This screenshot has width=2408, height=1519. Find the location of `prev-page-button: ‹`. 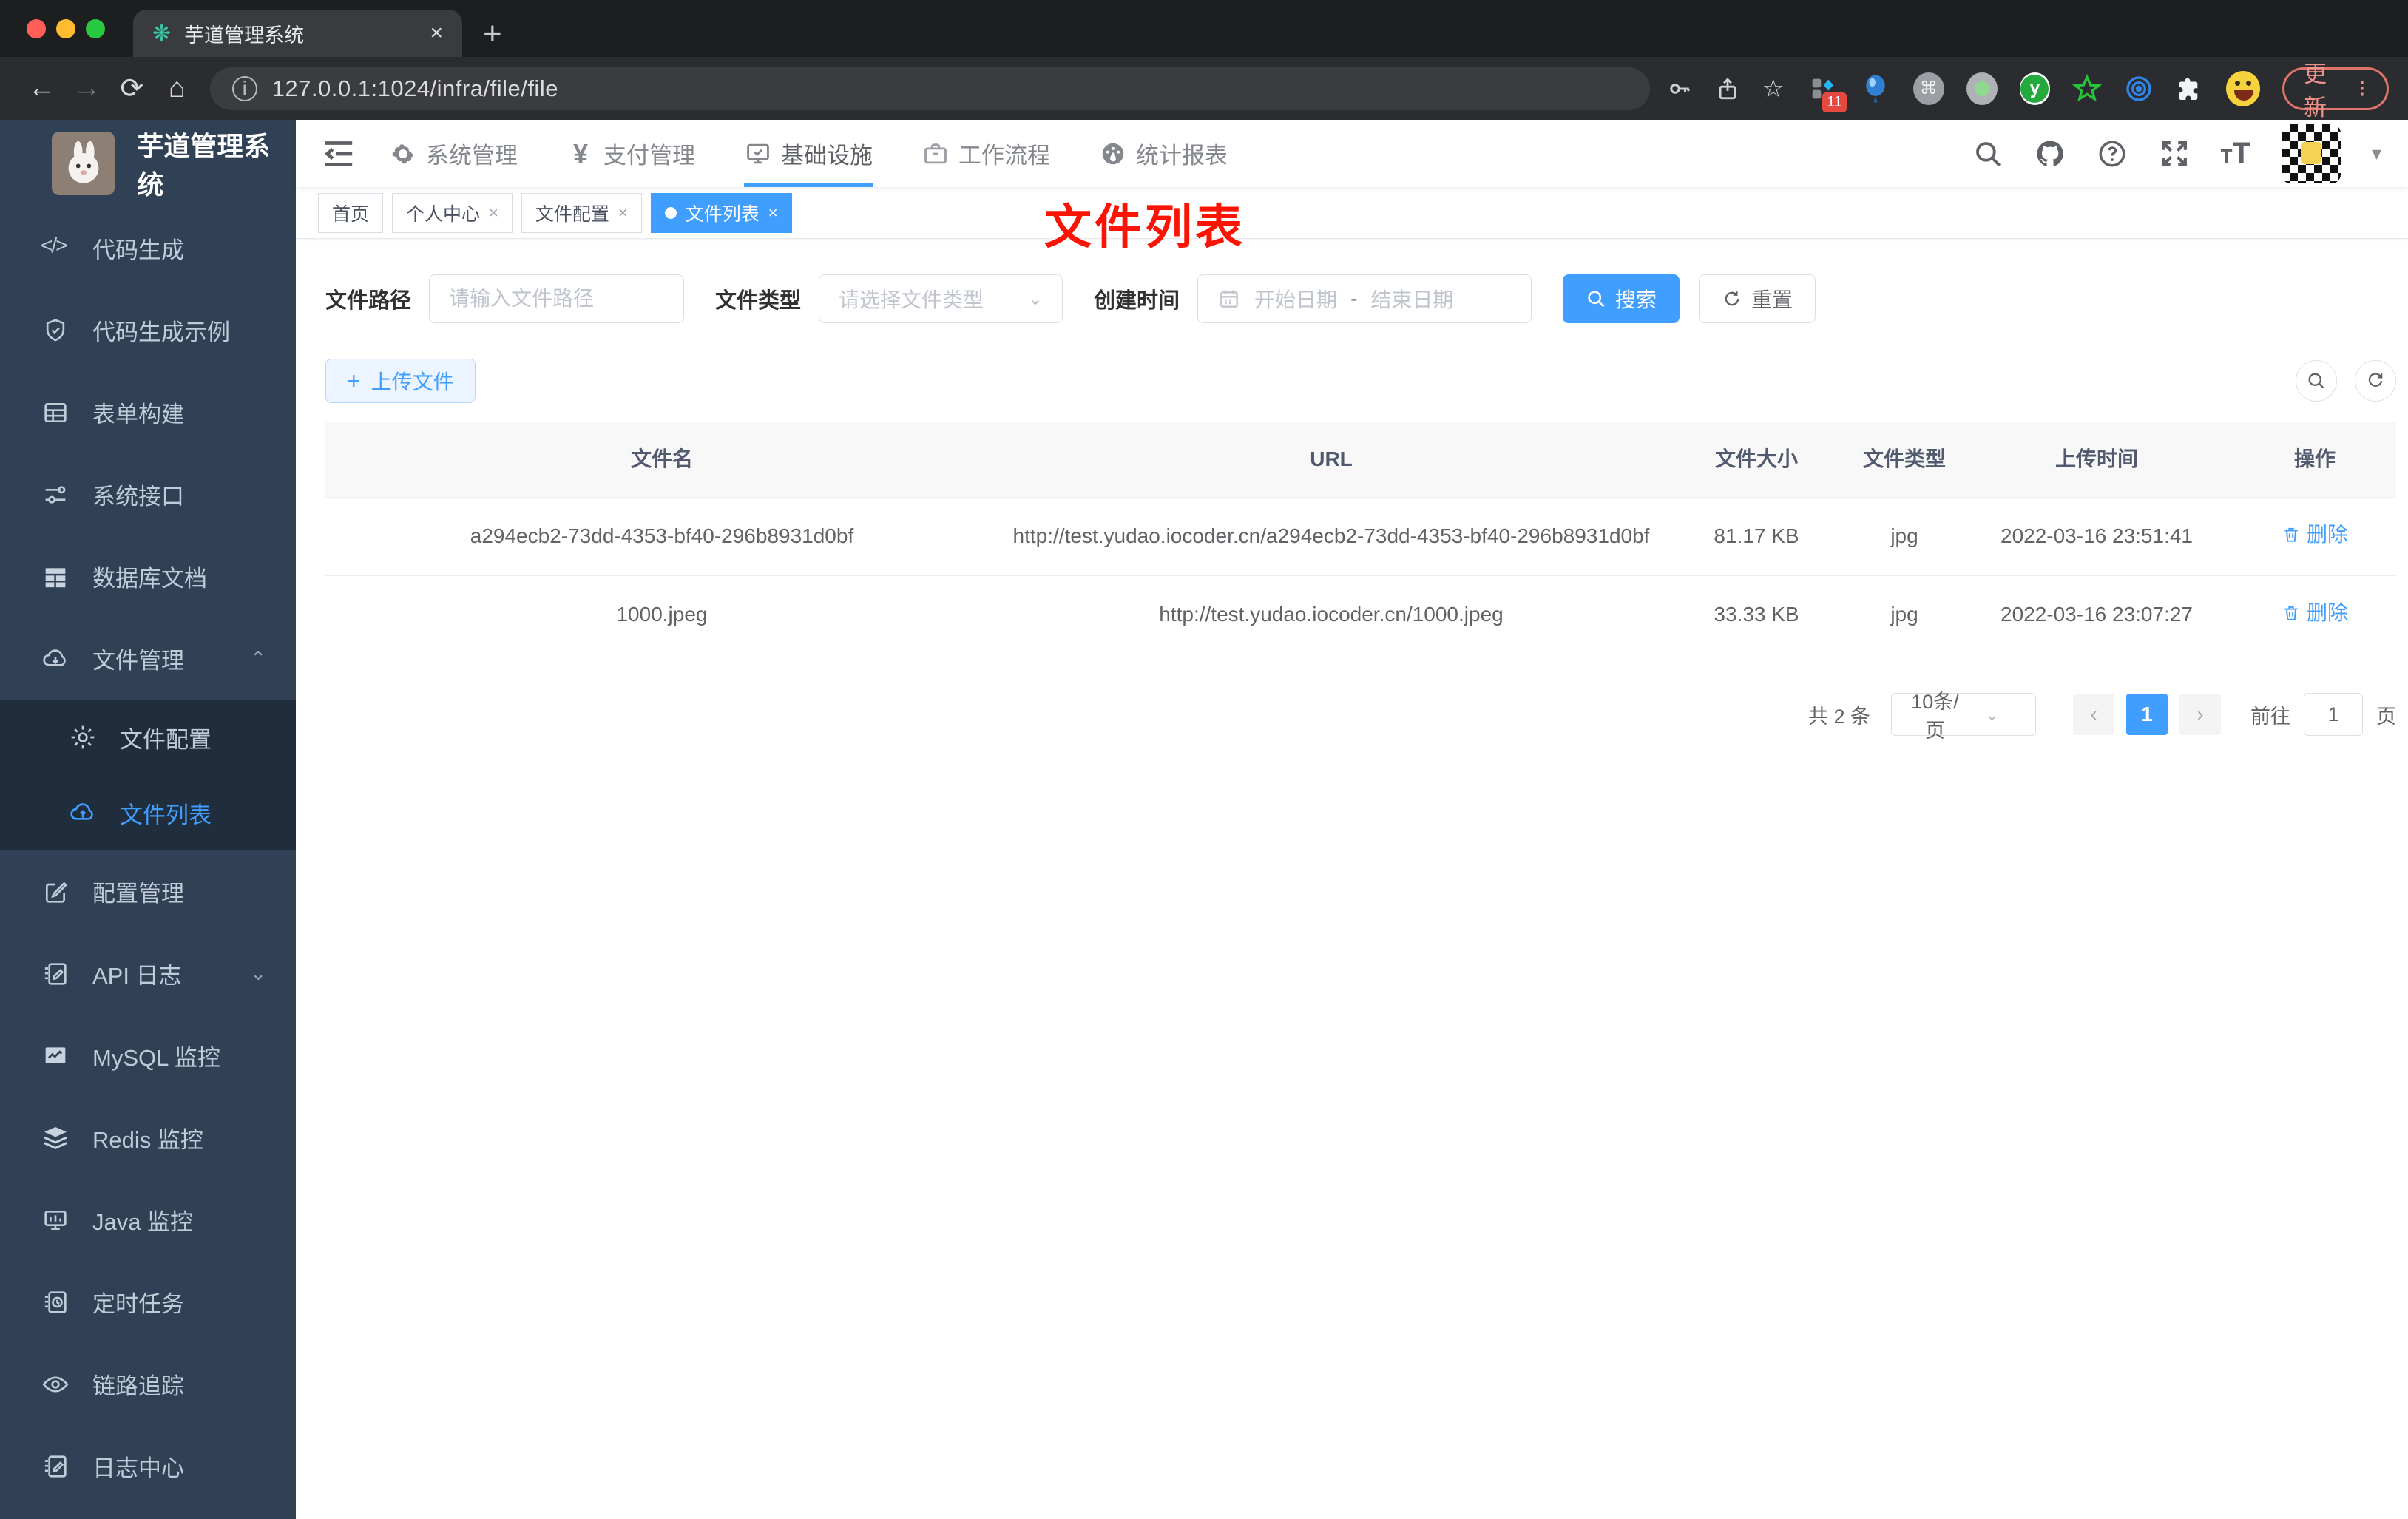

prev-page-button: ‹ is located at coordinates (2093, 715).